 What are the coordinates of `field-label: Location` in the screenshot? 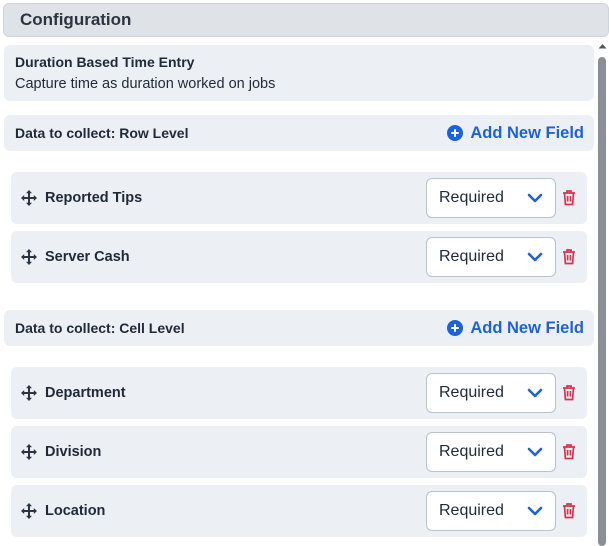 It's located at (75, 511).